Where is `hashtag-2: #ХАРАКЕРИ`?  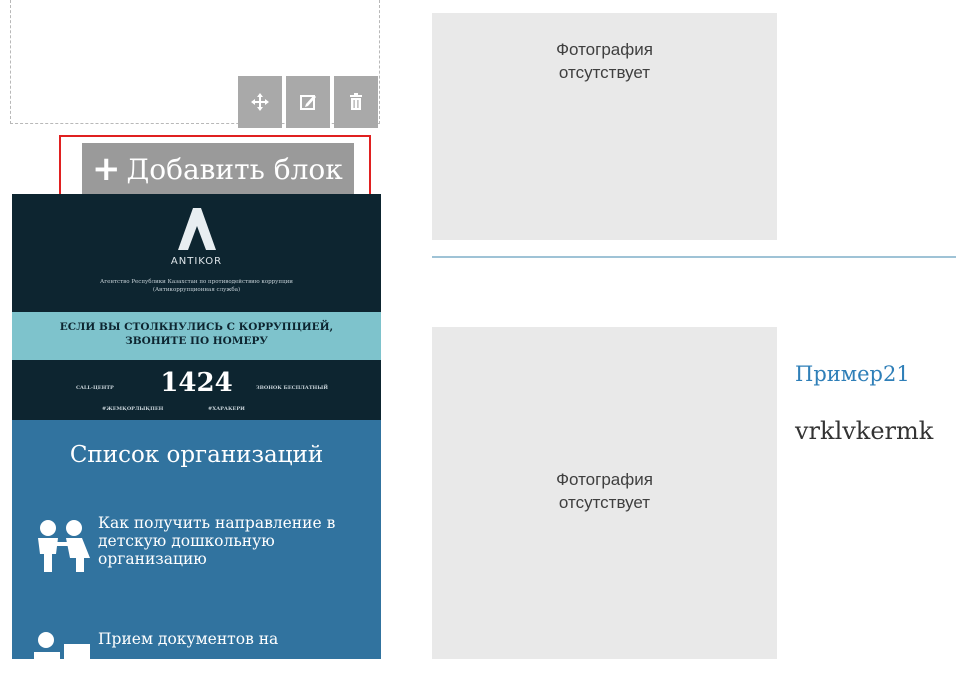 hashtag-2: #ХАРАКЕРИ is located at coordinates (226, 409).